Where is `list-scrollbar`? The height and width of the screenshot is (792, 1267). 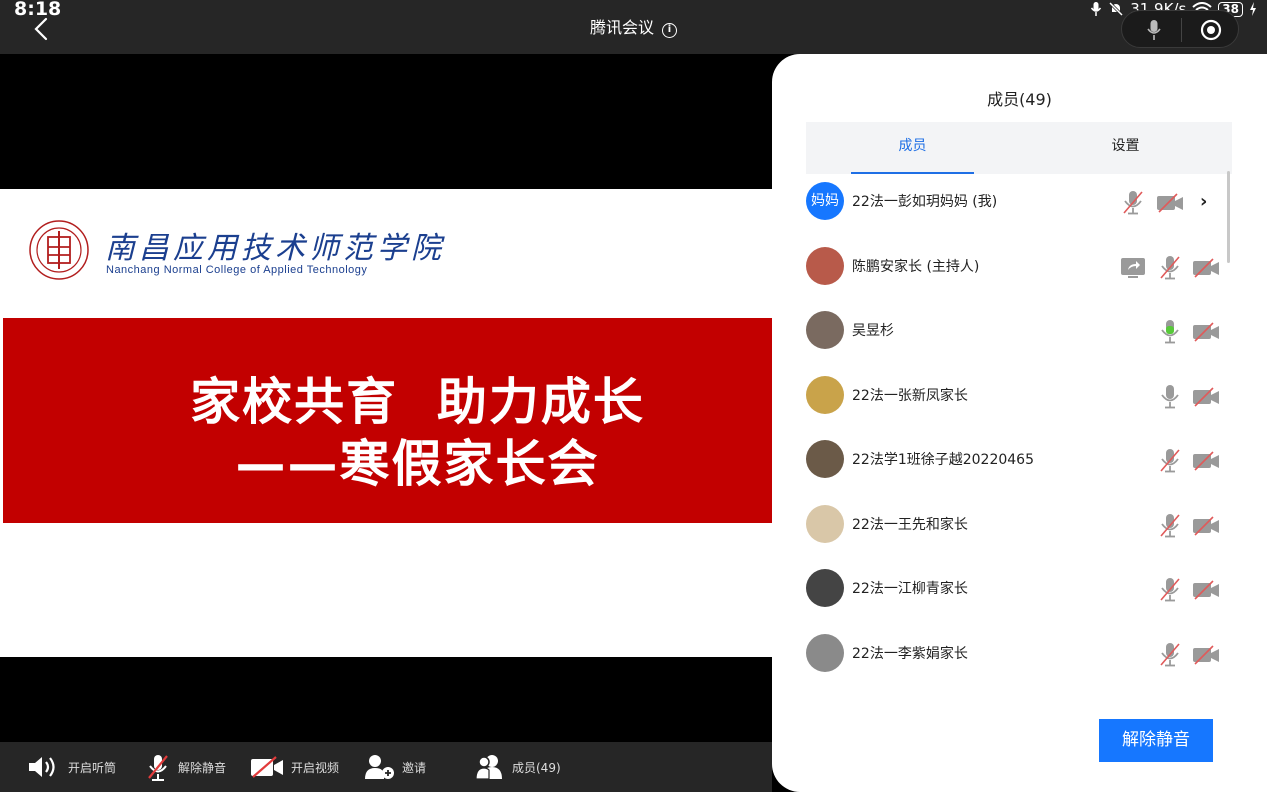 list-scrollbar is located at coordinates (1228, 217).